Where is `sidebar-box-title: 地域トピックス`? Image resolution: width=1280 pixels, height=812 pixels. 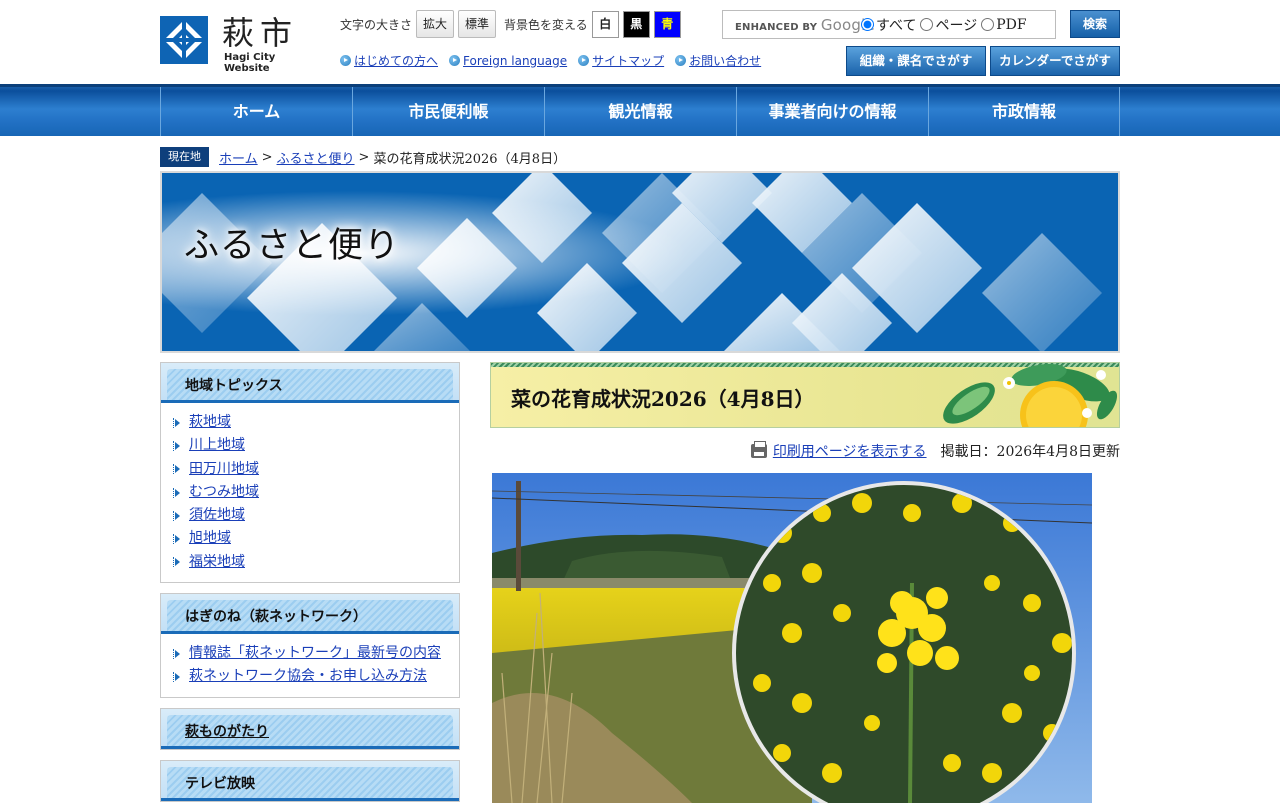
sidebar-box-title: 地域トピックス is located at coordinates (234, 386).